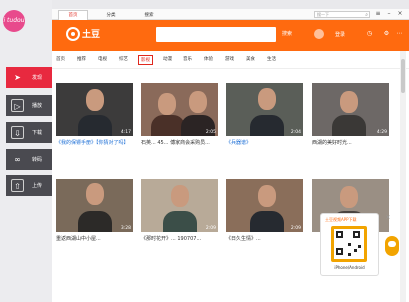 This screenshot has width=409, height=302. What do you see at coordinates (145, 60) in the screenshot?
I see `nav-item-active: 影视` at bounding box center [145, 60].